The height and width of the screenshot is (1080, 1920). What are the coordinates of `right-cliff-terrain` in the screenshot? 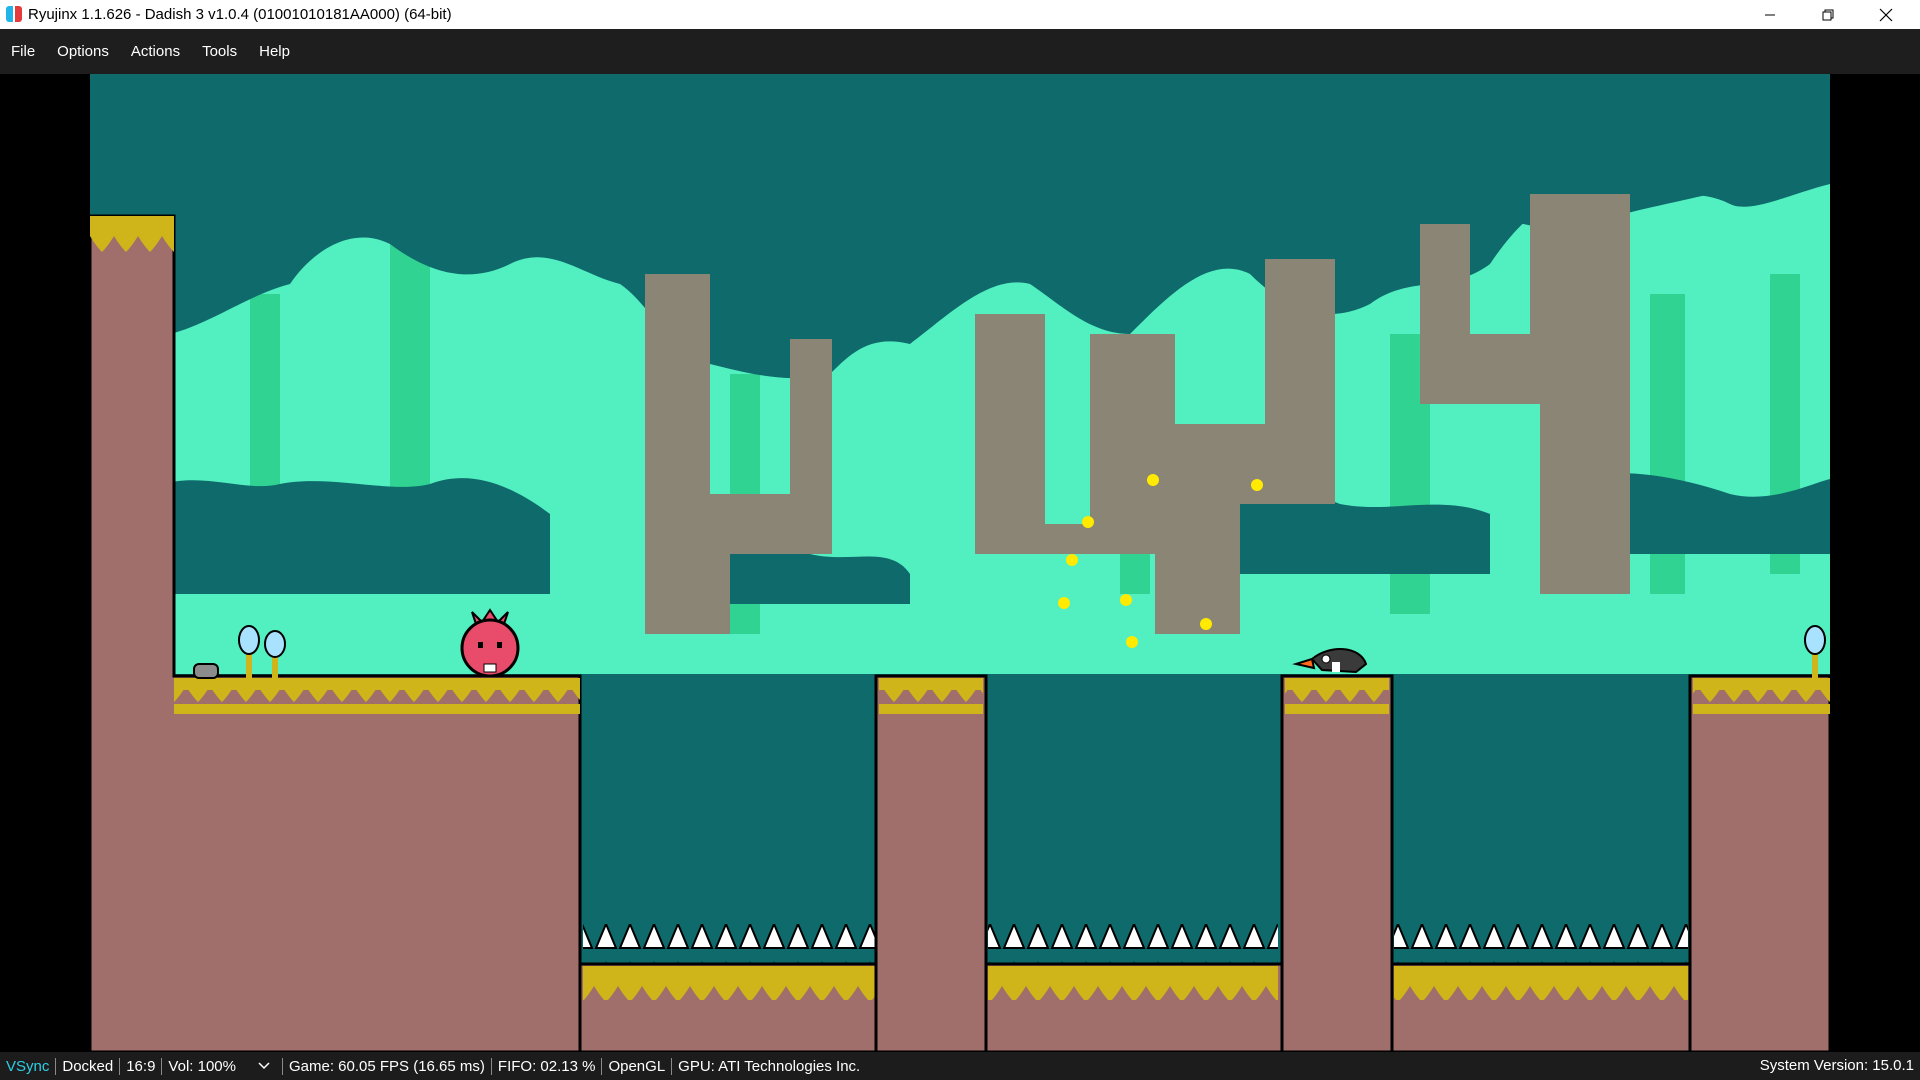 It's located at (1759, 863).